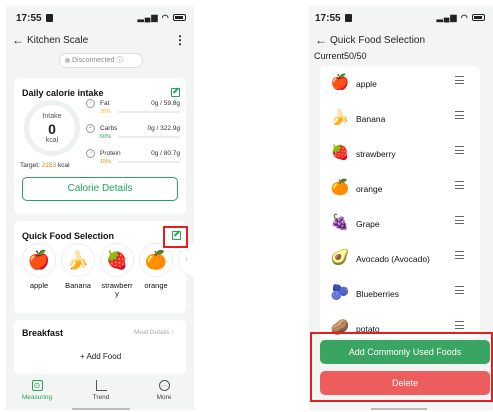  I want to click on macro-value: 0g / 80.7g, so click(165, 153).